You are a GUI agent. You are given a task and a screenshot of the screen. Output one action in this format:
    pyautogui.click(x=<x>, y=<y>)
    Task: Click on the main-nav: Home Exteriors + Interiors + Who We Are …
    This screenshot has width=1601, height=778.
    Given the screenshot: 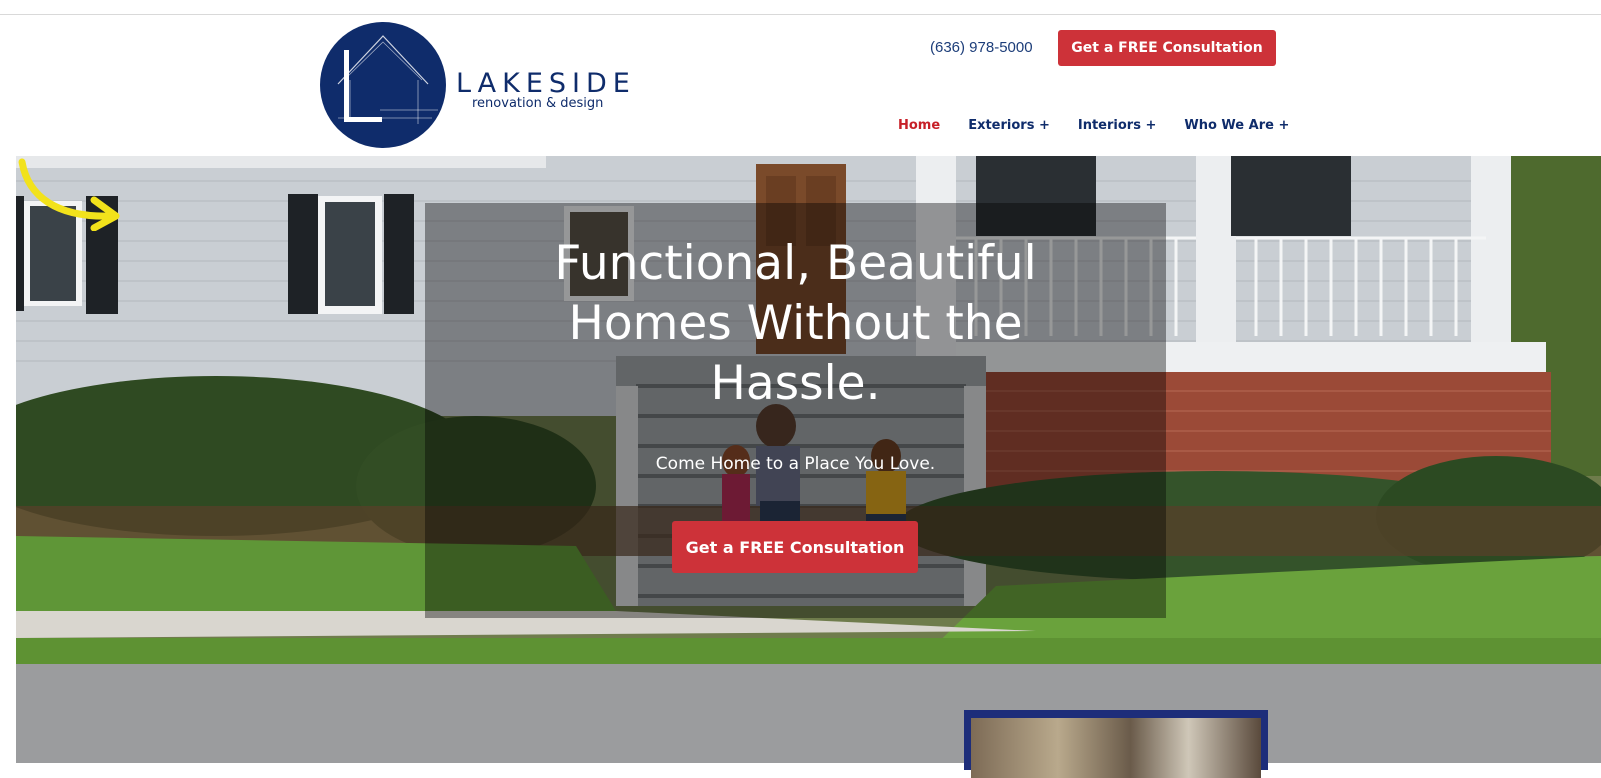 What is the action you would take?
    pyautogui.click(x=1093, y=125)
    